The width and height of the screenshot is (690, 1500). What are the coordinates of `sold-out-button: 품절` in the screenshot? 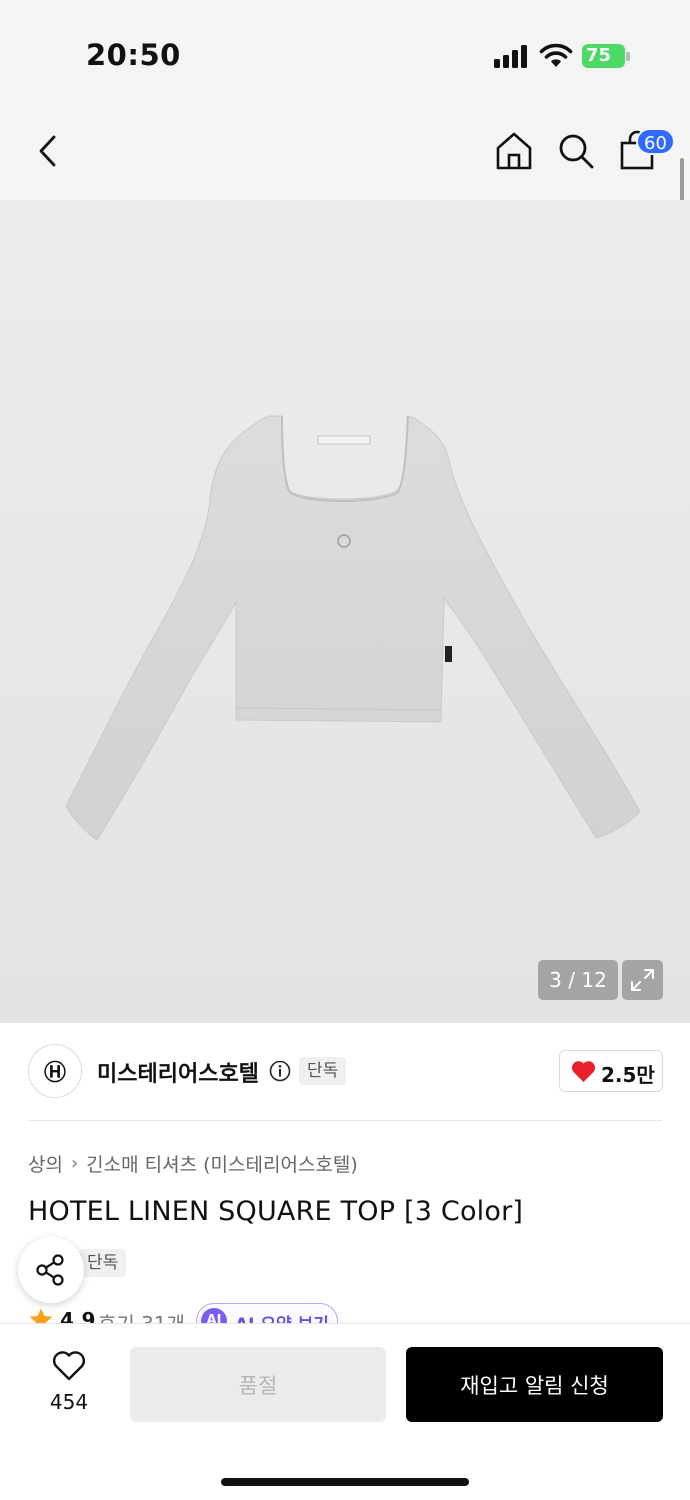 It's located at (258, 1384).